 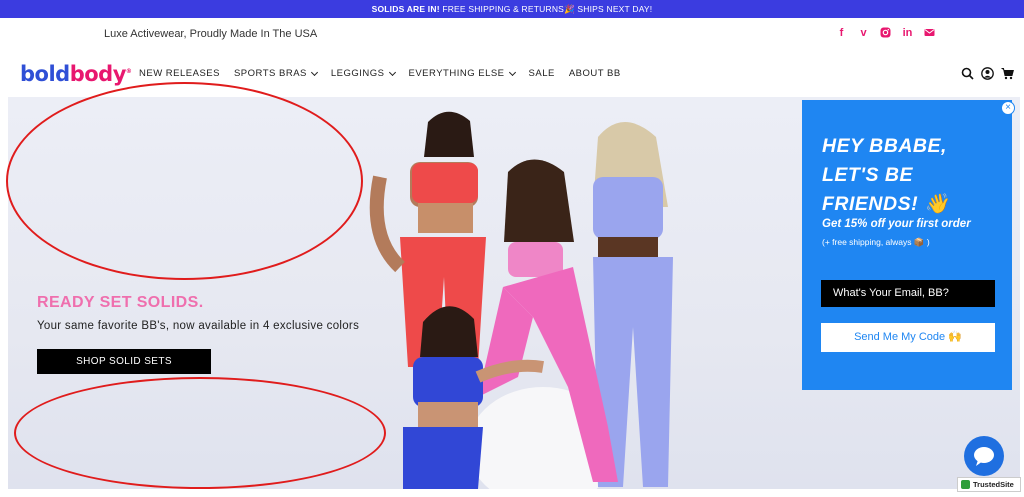 I want to click on email-field: What's Your Email, BB?, so click(x=908, y=293).